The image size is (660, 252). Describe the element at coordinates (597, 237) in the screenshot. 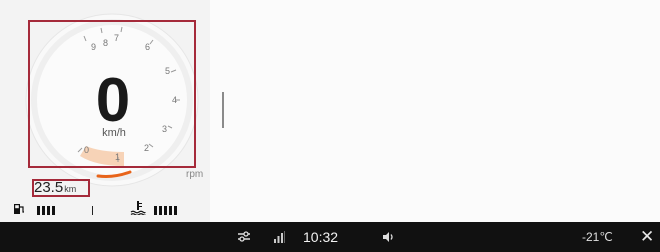

I see `outside-temperature: -21℃` at that location.